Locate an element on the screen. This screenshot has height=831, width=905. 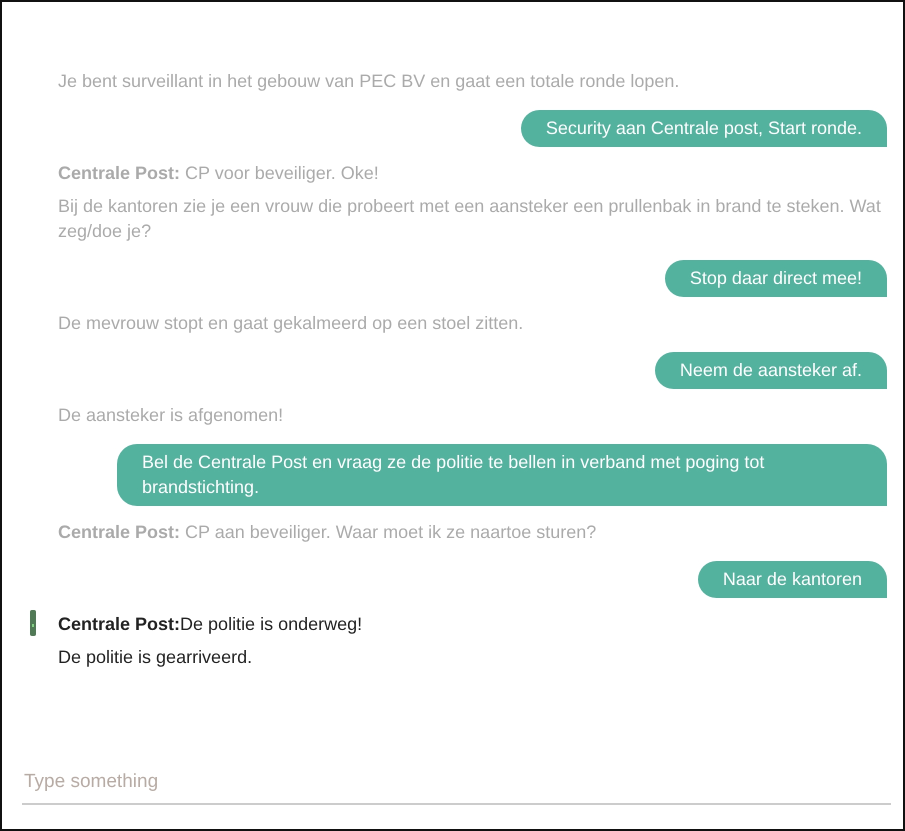
story-text: Je bent surveillant in het gebouw van PEC BV en gaat een totale ronde lopen. is located at coordinates (369, 81).